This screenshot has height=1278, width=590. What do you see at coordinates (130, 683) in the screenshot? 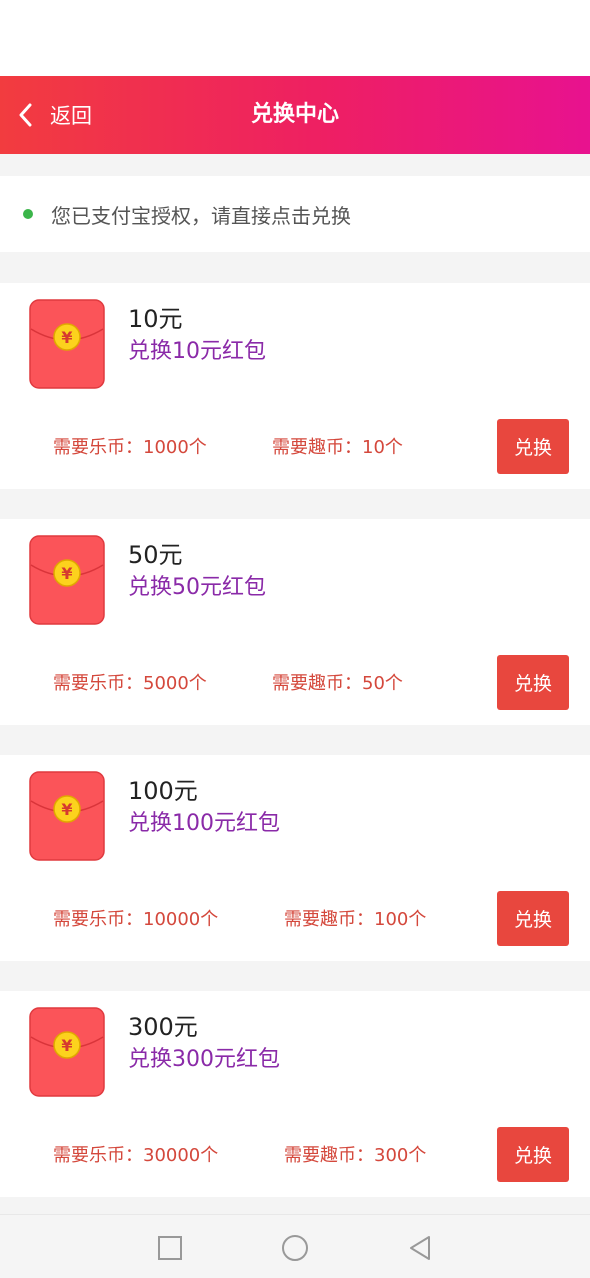
I see `lebi-requirement: 需要乐币：5000个` at bounding box center [130, 683].